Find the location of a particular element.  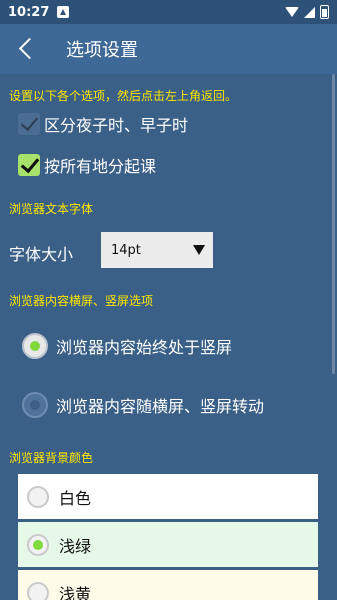

battery-icon is located at coordinates (324, 12).